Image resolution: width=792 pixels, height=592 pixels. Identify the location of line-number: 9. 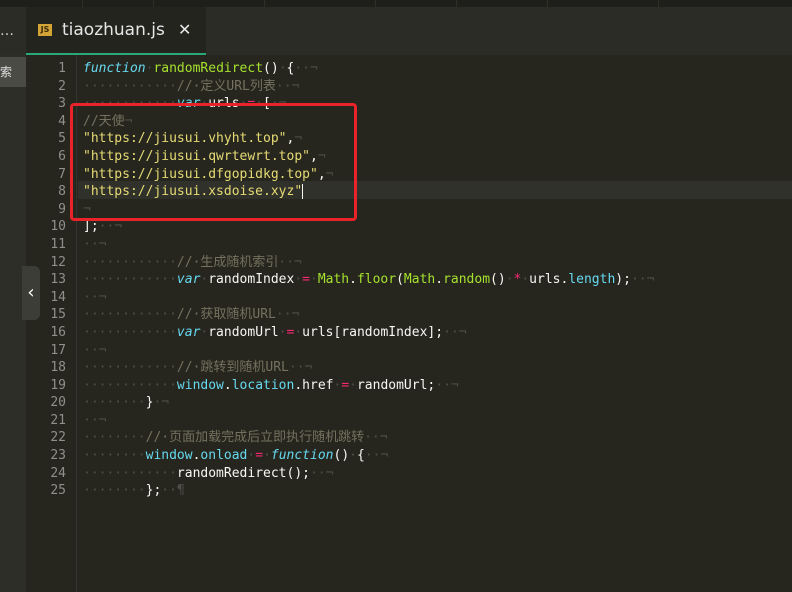
(62, 209).